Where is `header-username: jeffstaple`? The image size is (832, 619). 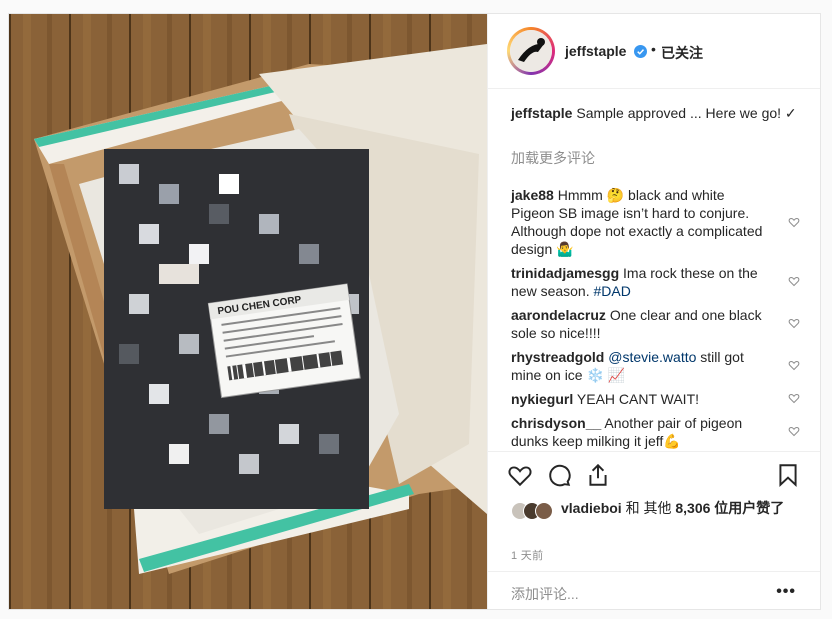 header-username: jeffstaple is located at coordinates (595, 51).